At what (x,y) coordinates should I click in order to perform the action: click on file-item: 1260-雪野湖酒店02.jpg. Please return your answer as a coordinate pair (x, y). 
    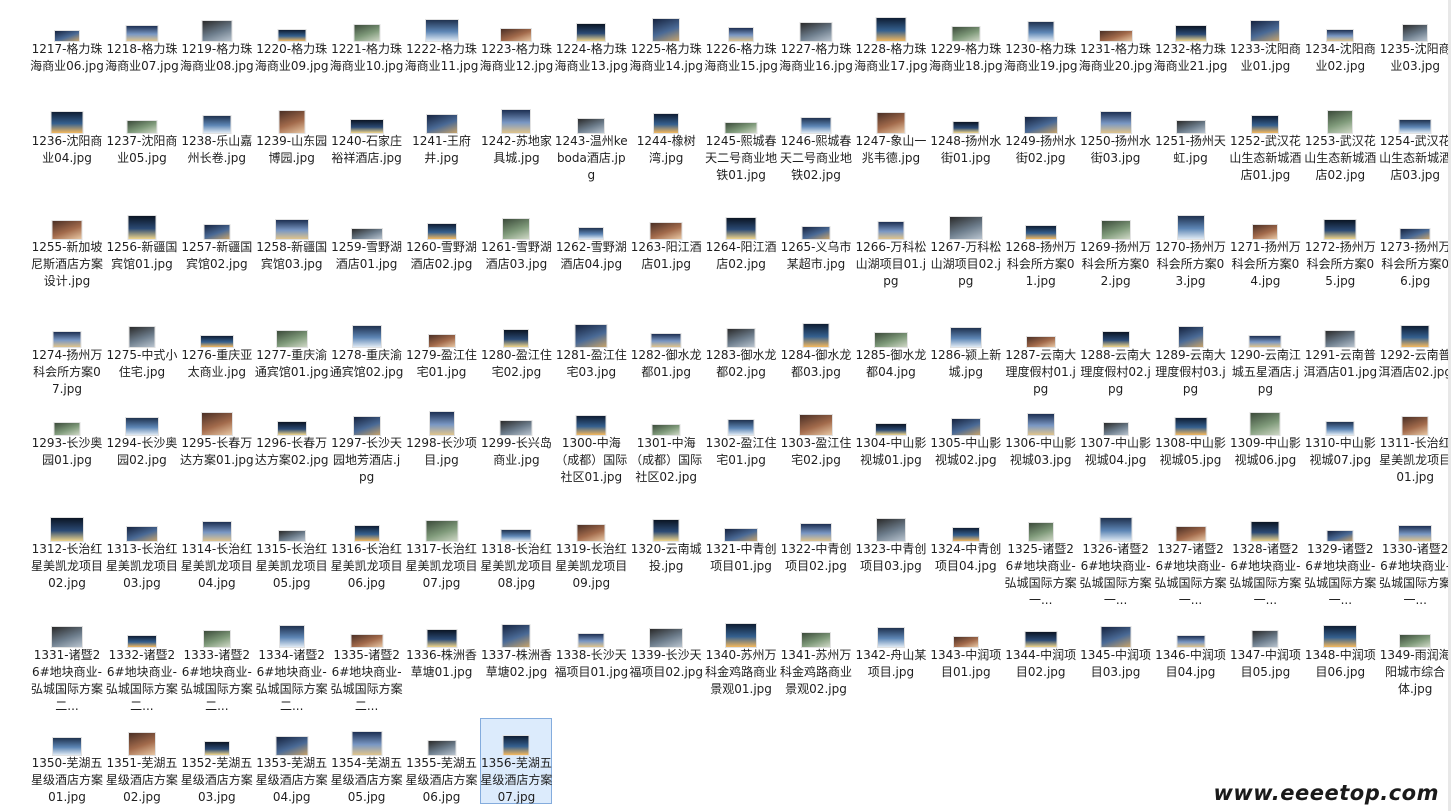
    Looking at the image, I should click on (442, 245).